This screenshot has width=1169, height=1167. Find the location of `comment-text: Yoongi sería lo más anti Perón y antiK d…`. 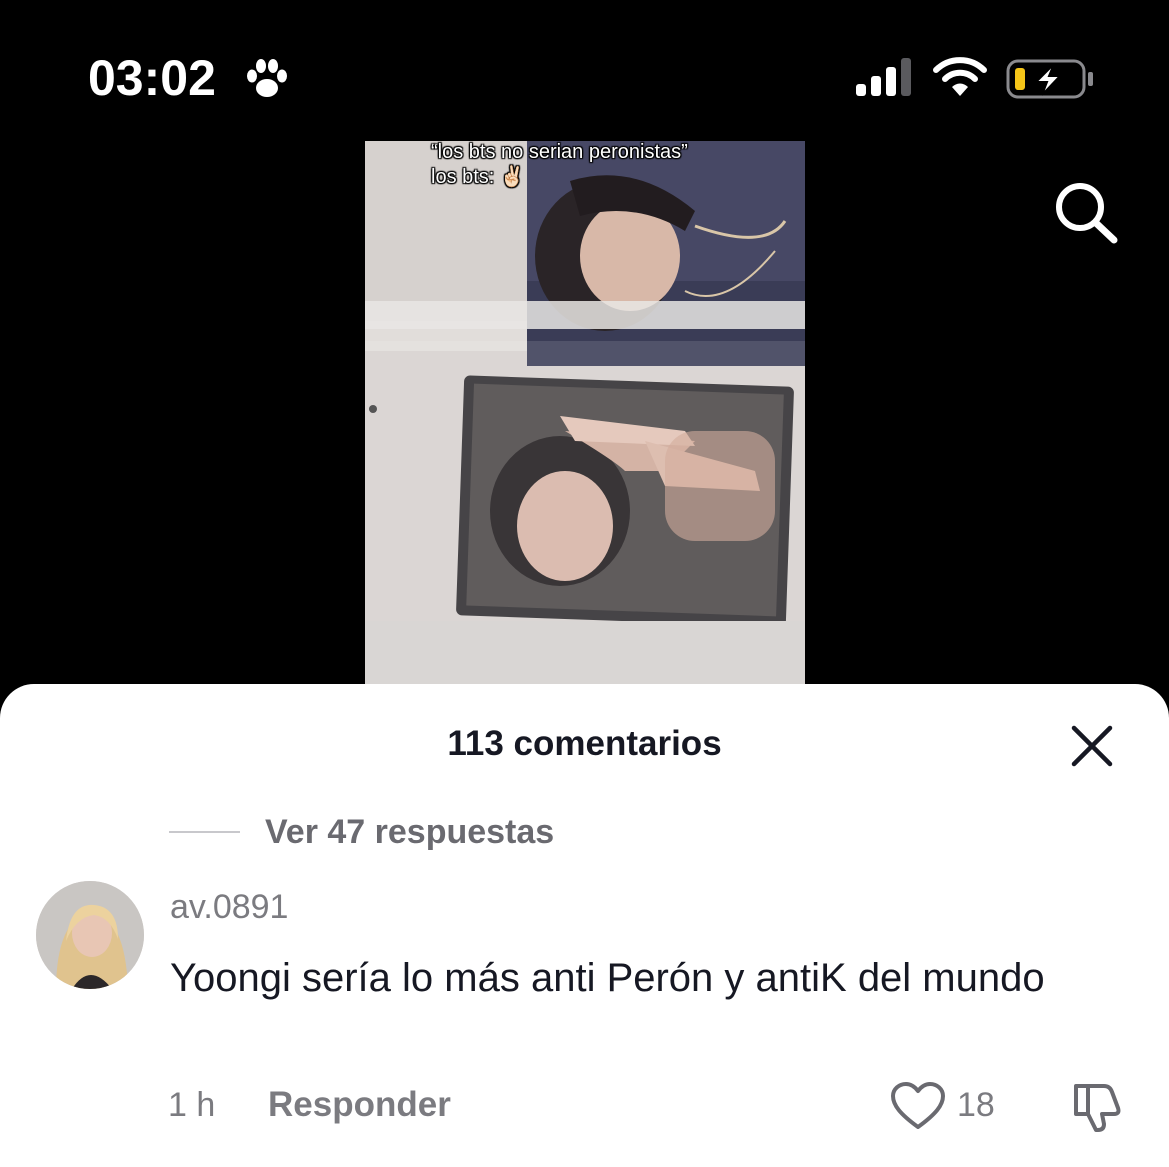

comment-text: Yoongi sería lo más anti Perón y antiK d… is located at coordinates (607, 978).